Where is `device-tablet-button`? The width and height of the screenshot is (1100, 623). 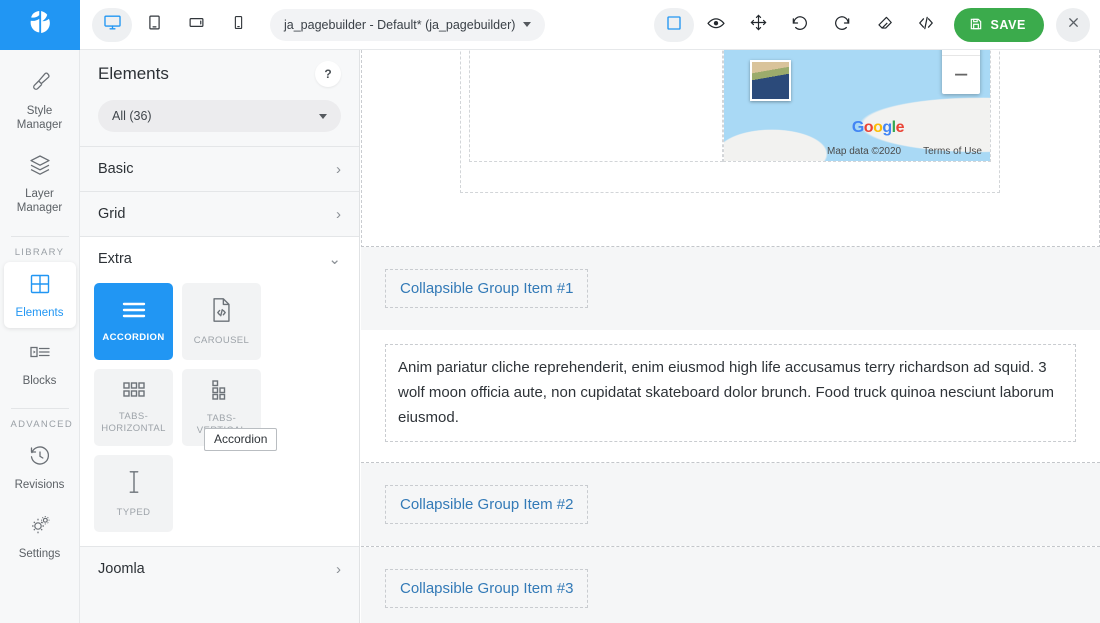 device-tablet-button is located at coordinates (154, 25).